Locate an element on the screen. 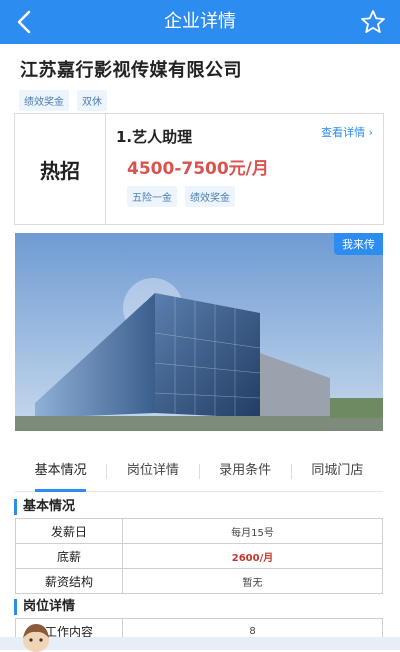  row-key: 发薪日 is located at coordinates (69, 531).